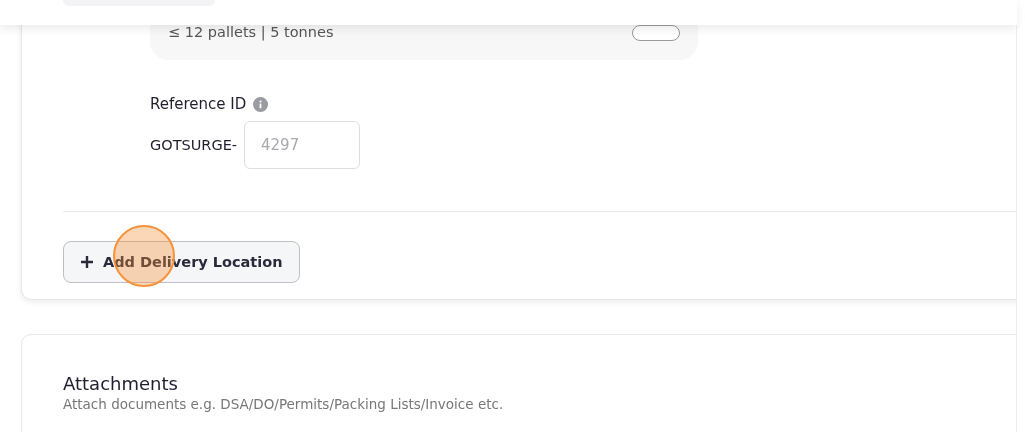 Image resolution: width=1025 pixels, height=432 pixels. I want to click on plus-icon, so click(87, 262).